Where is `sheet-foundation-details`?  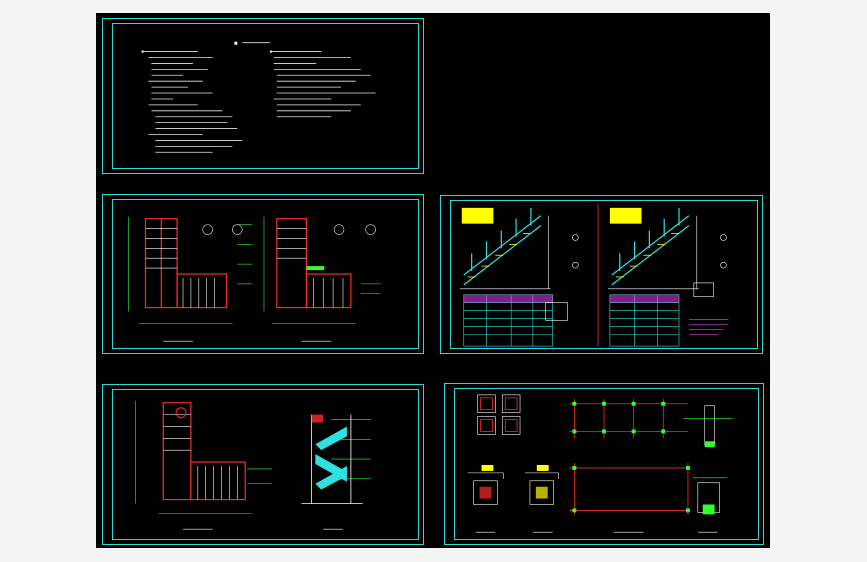
sheet-foundation-details is located at coordinates (604, 464).